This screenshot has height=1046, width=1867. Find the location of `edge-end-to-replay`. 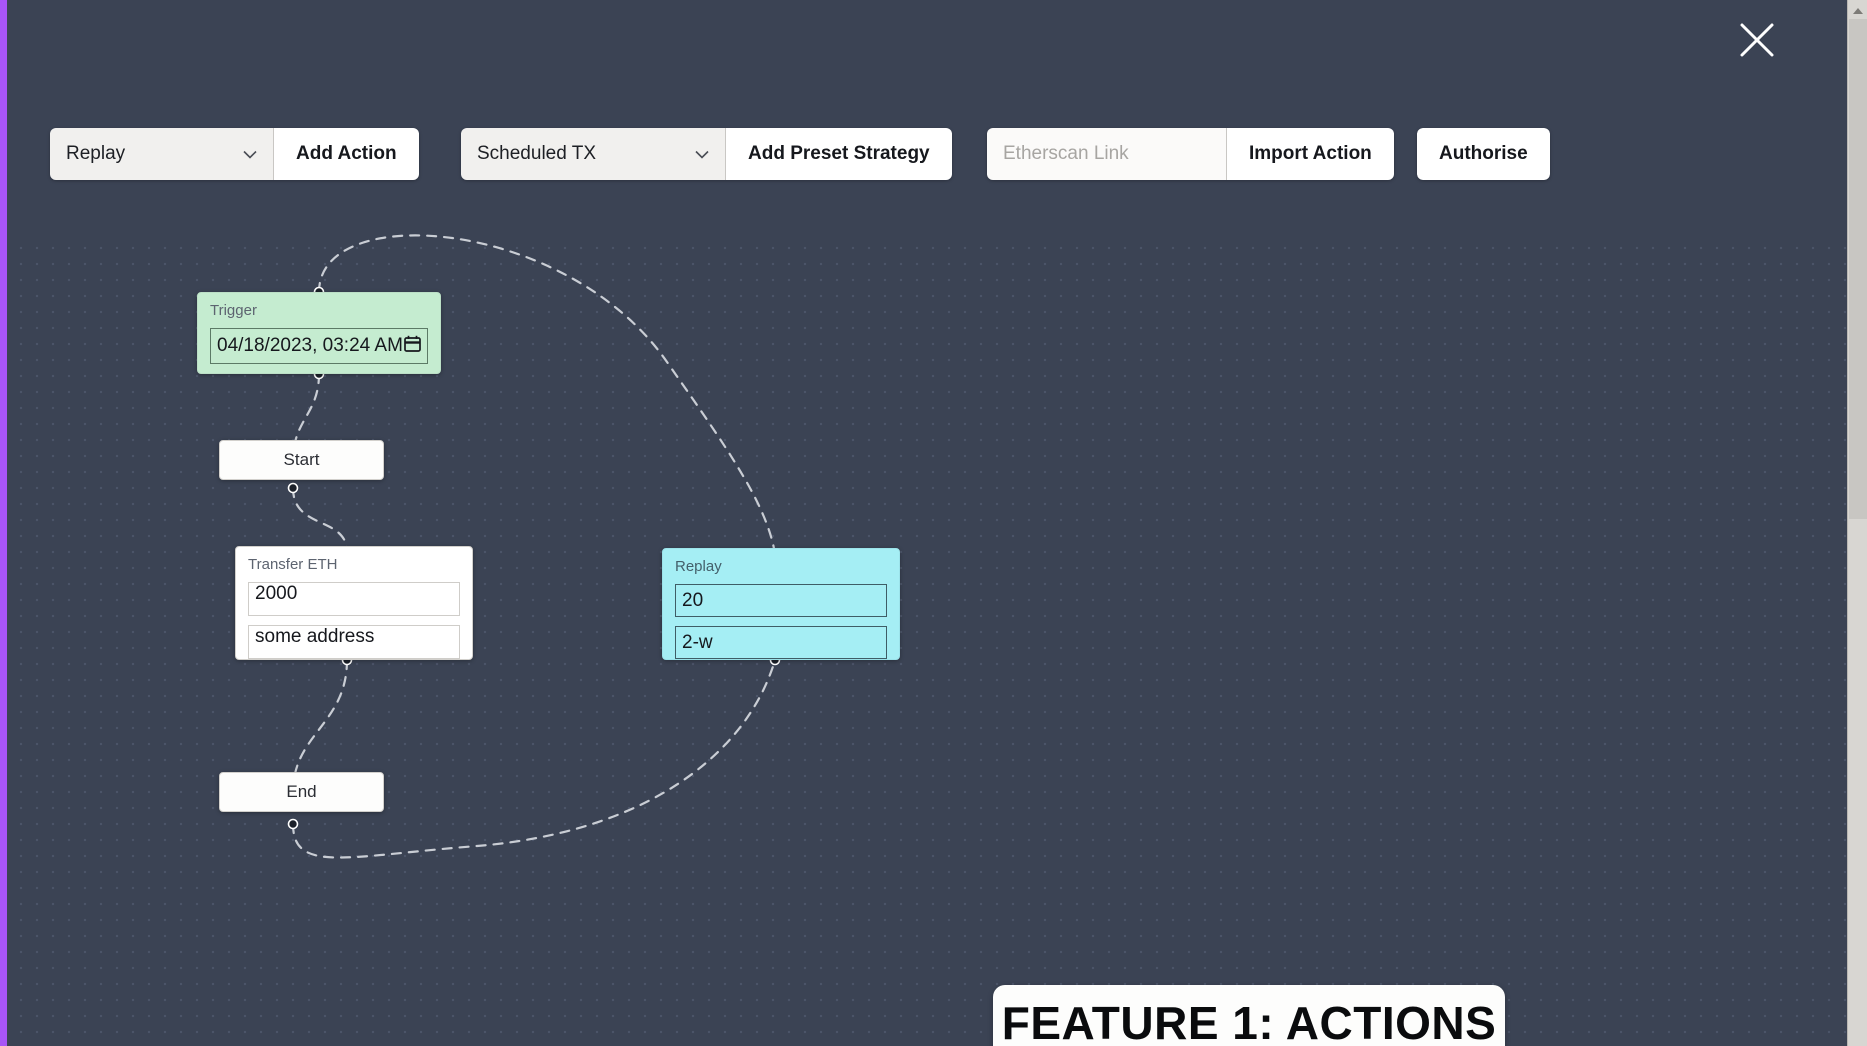

edge-end-to-replay is located at coordinates (534, 758).